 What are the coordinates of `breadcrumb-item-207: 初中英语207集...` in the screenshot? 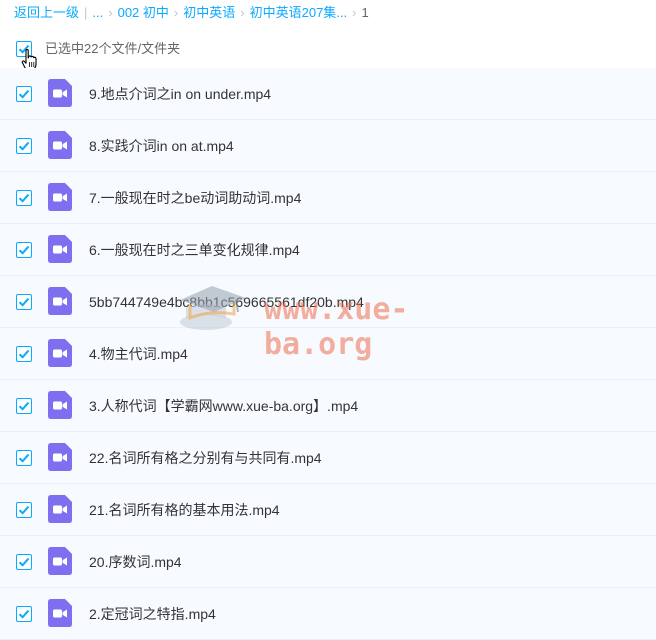 It's located at (299, 12).